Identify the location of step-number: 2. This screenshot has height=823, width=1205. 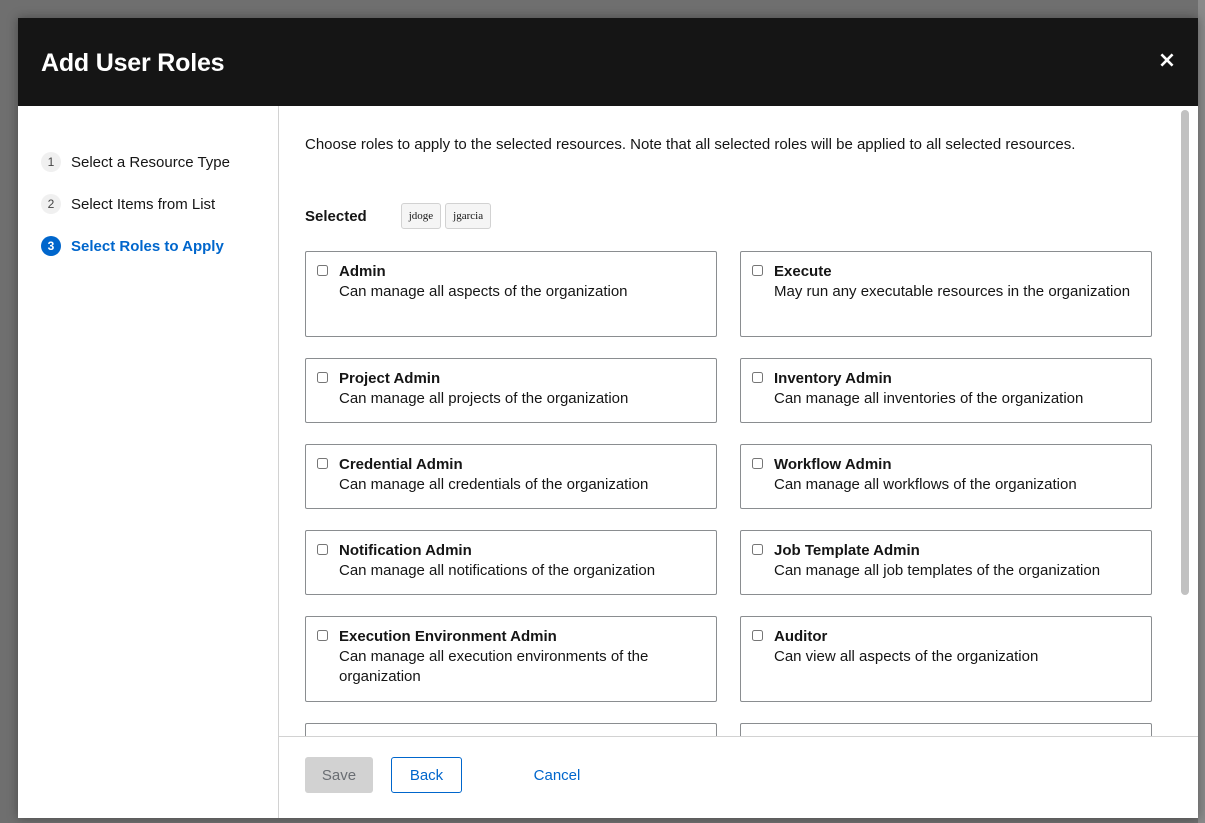
(51, 204).